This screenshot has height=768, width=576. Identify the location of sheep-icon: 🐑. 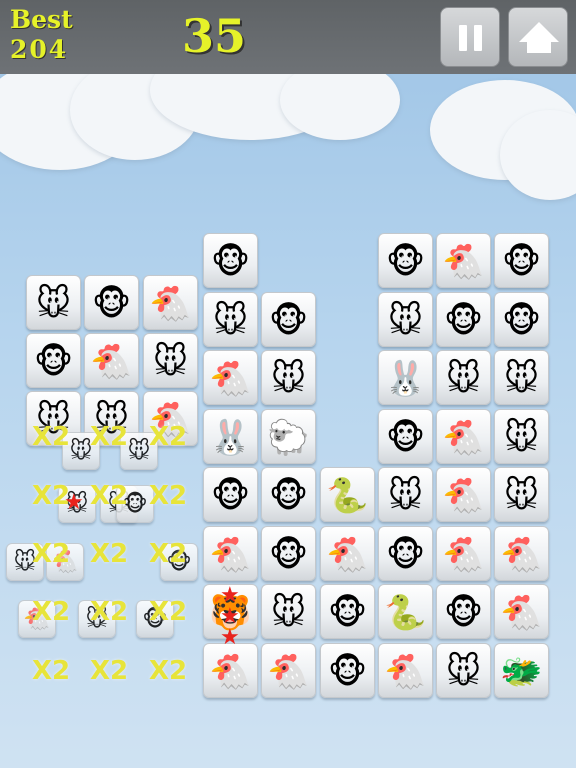
(288, 437).